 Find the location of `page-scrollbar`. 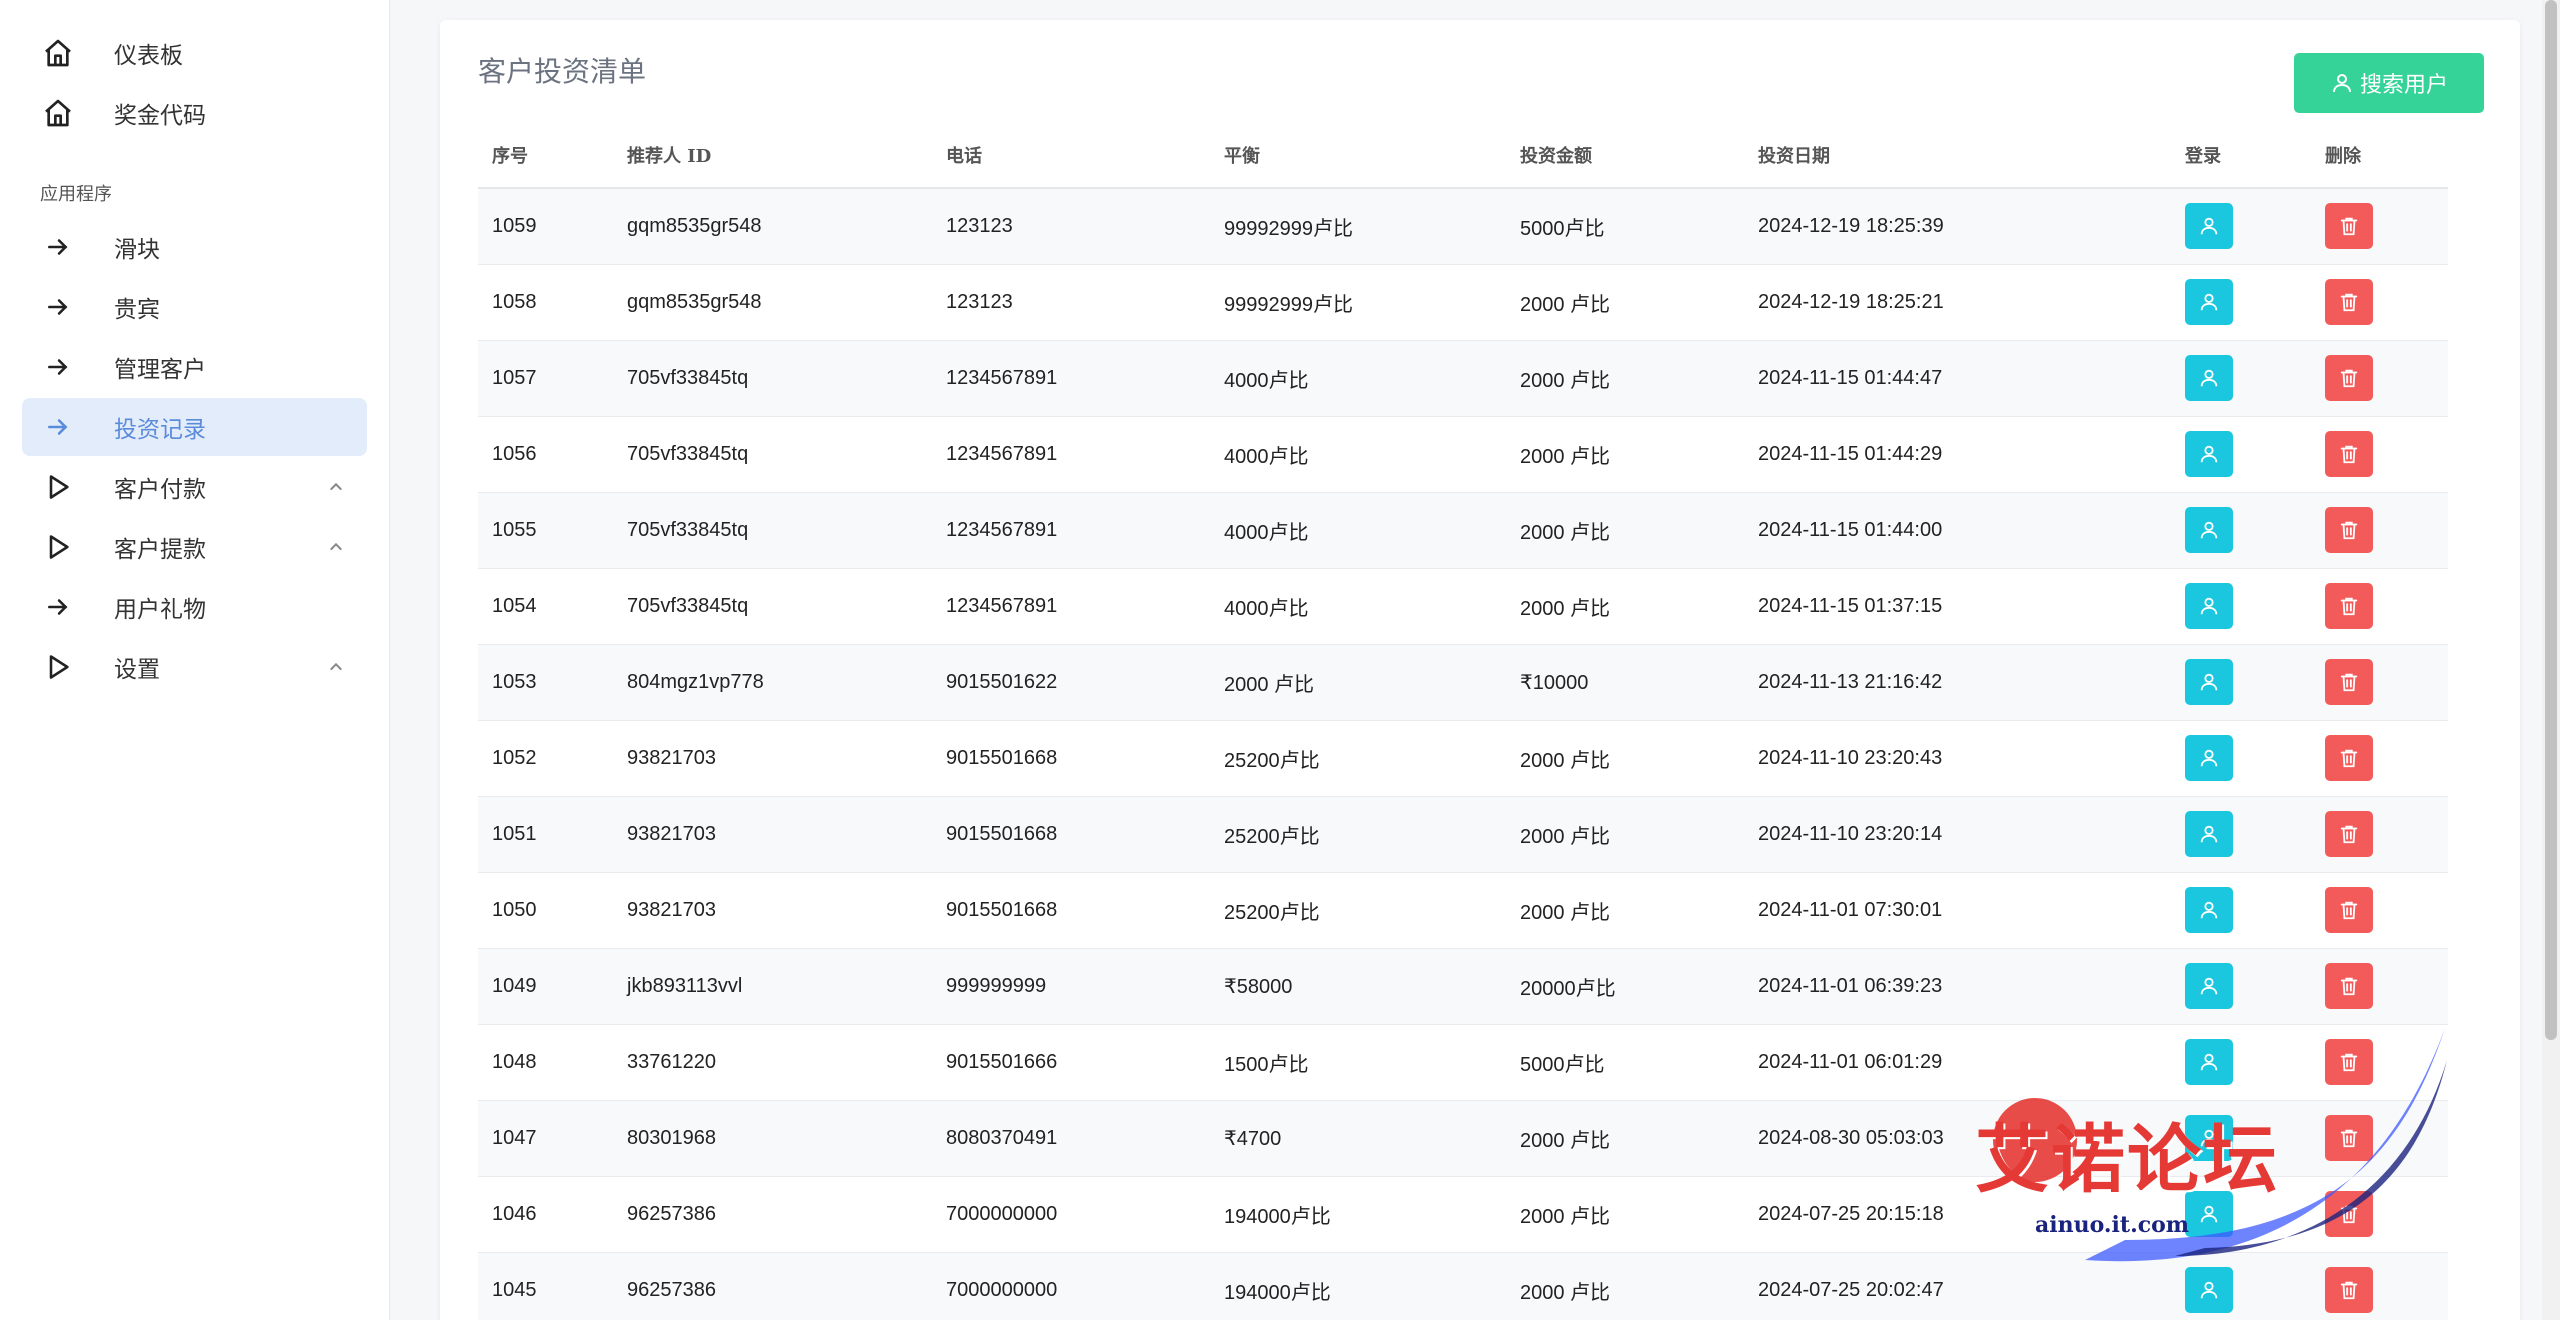

page-scrollbar is located at coordinates (2551, 660).